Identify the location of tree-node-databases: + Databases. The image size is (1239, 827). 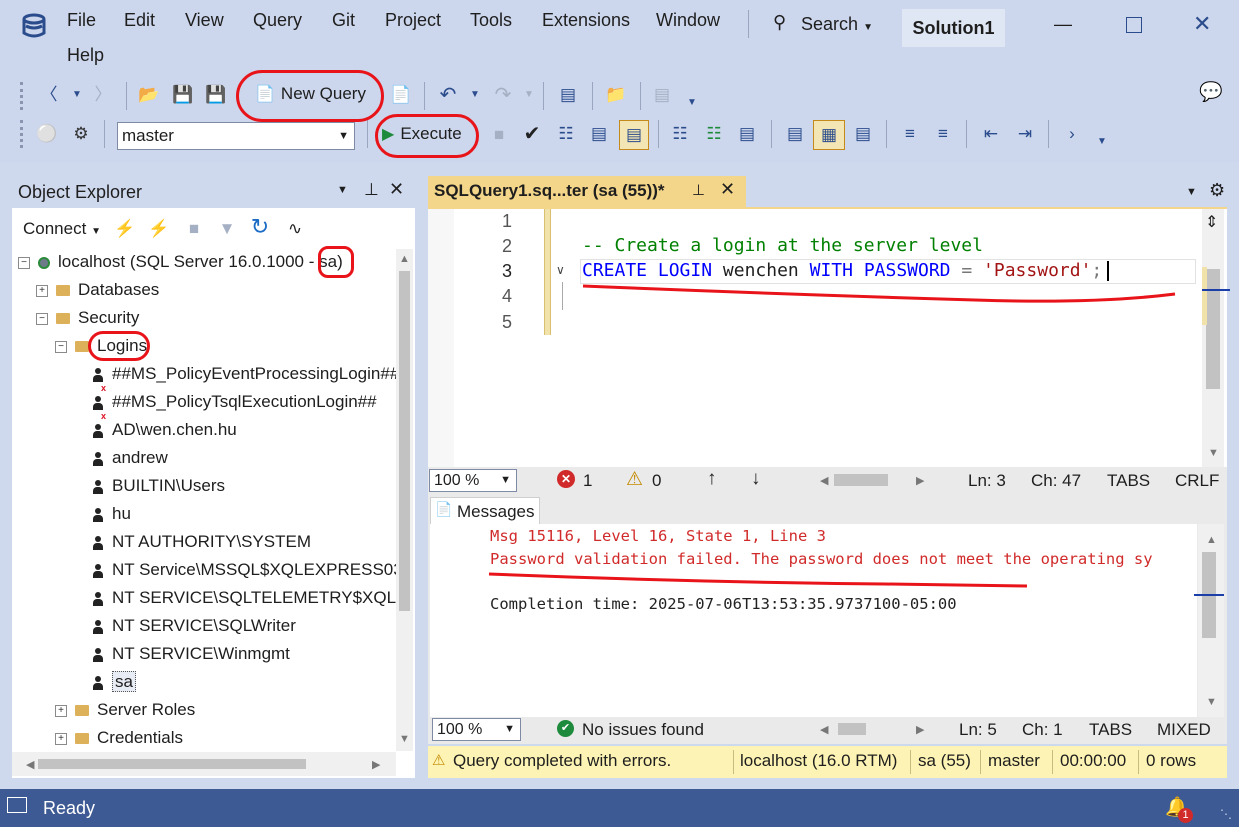
(97, 290).